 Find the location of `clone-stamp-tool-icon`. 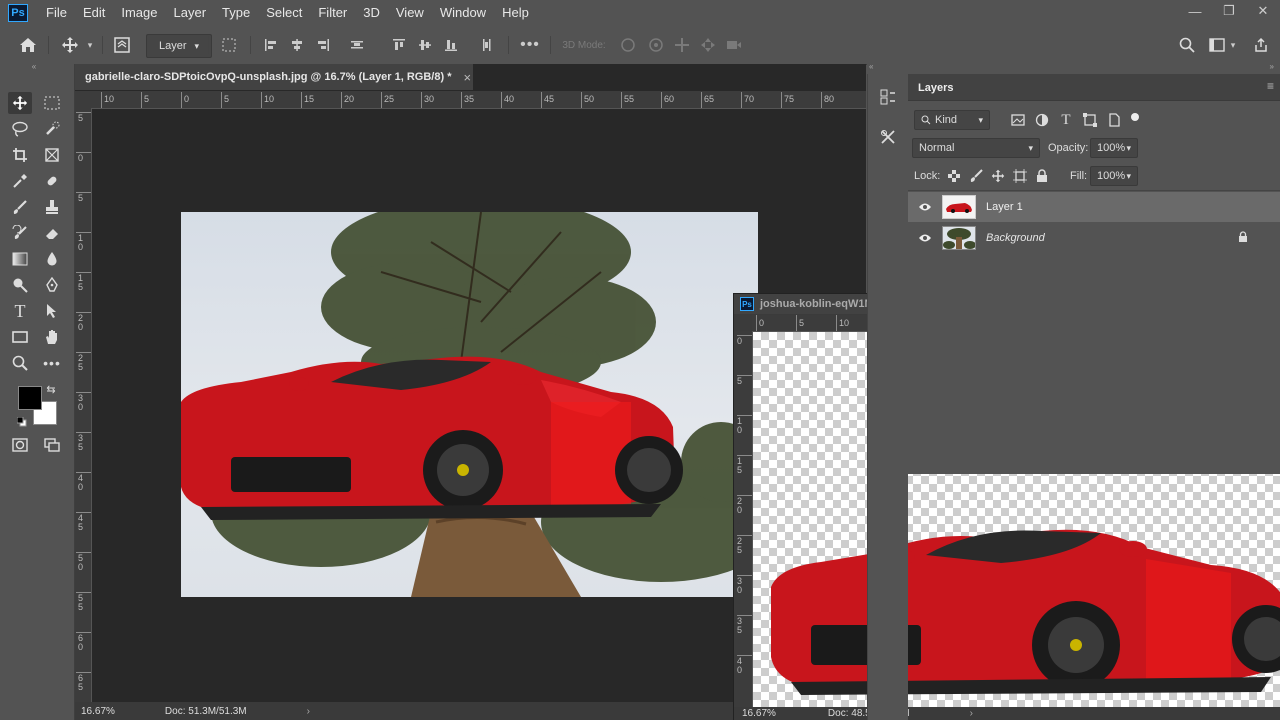

clone-stamp-tool-icon is located at coordinates (52, 207).